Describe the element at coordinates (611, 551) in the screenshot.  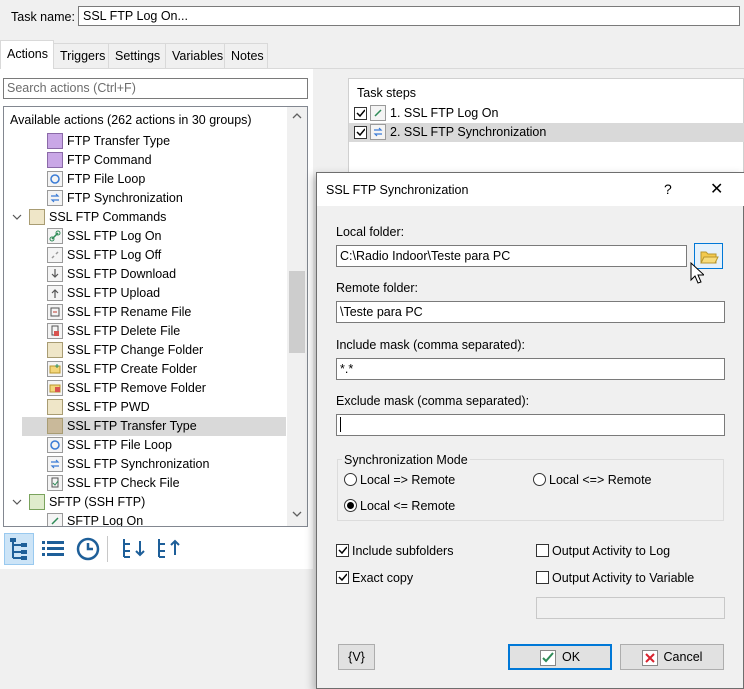
I see `output-log-label: Output Activity to Log` at that location.